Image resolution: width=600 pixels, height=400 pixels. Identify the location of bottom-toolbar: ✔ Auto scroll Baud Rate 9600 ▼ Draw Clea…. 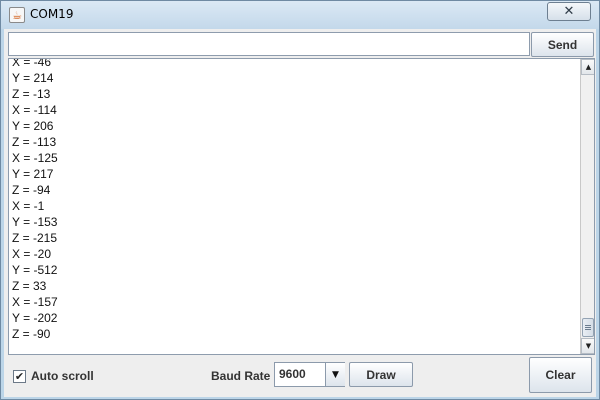
(300, 376).